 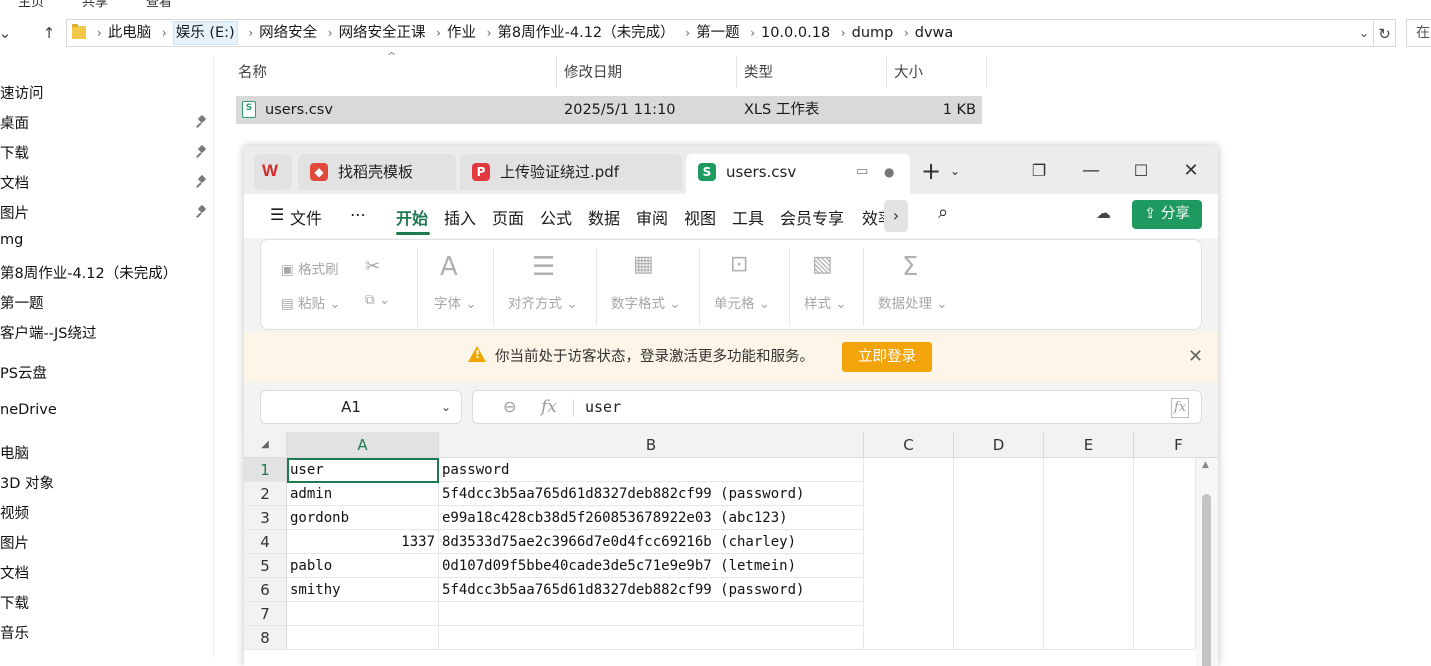 I want to click on empty-column-d, so click(x=999, y=554).